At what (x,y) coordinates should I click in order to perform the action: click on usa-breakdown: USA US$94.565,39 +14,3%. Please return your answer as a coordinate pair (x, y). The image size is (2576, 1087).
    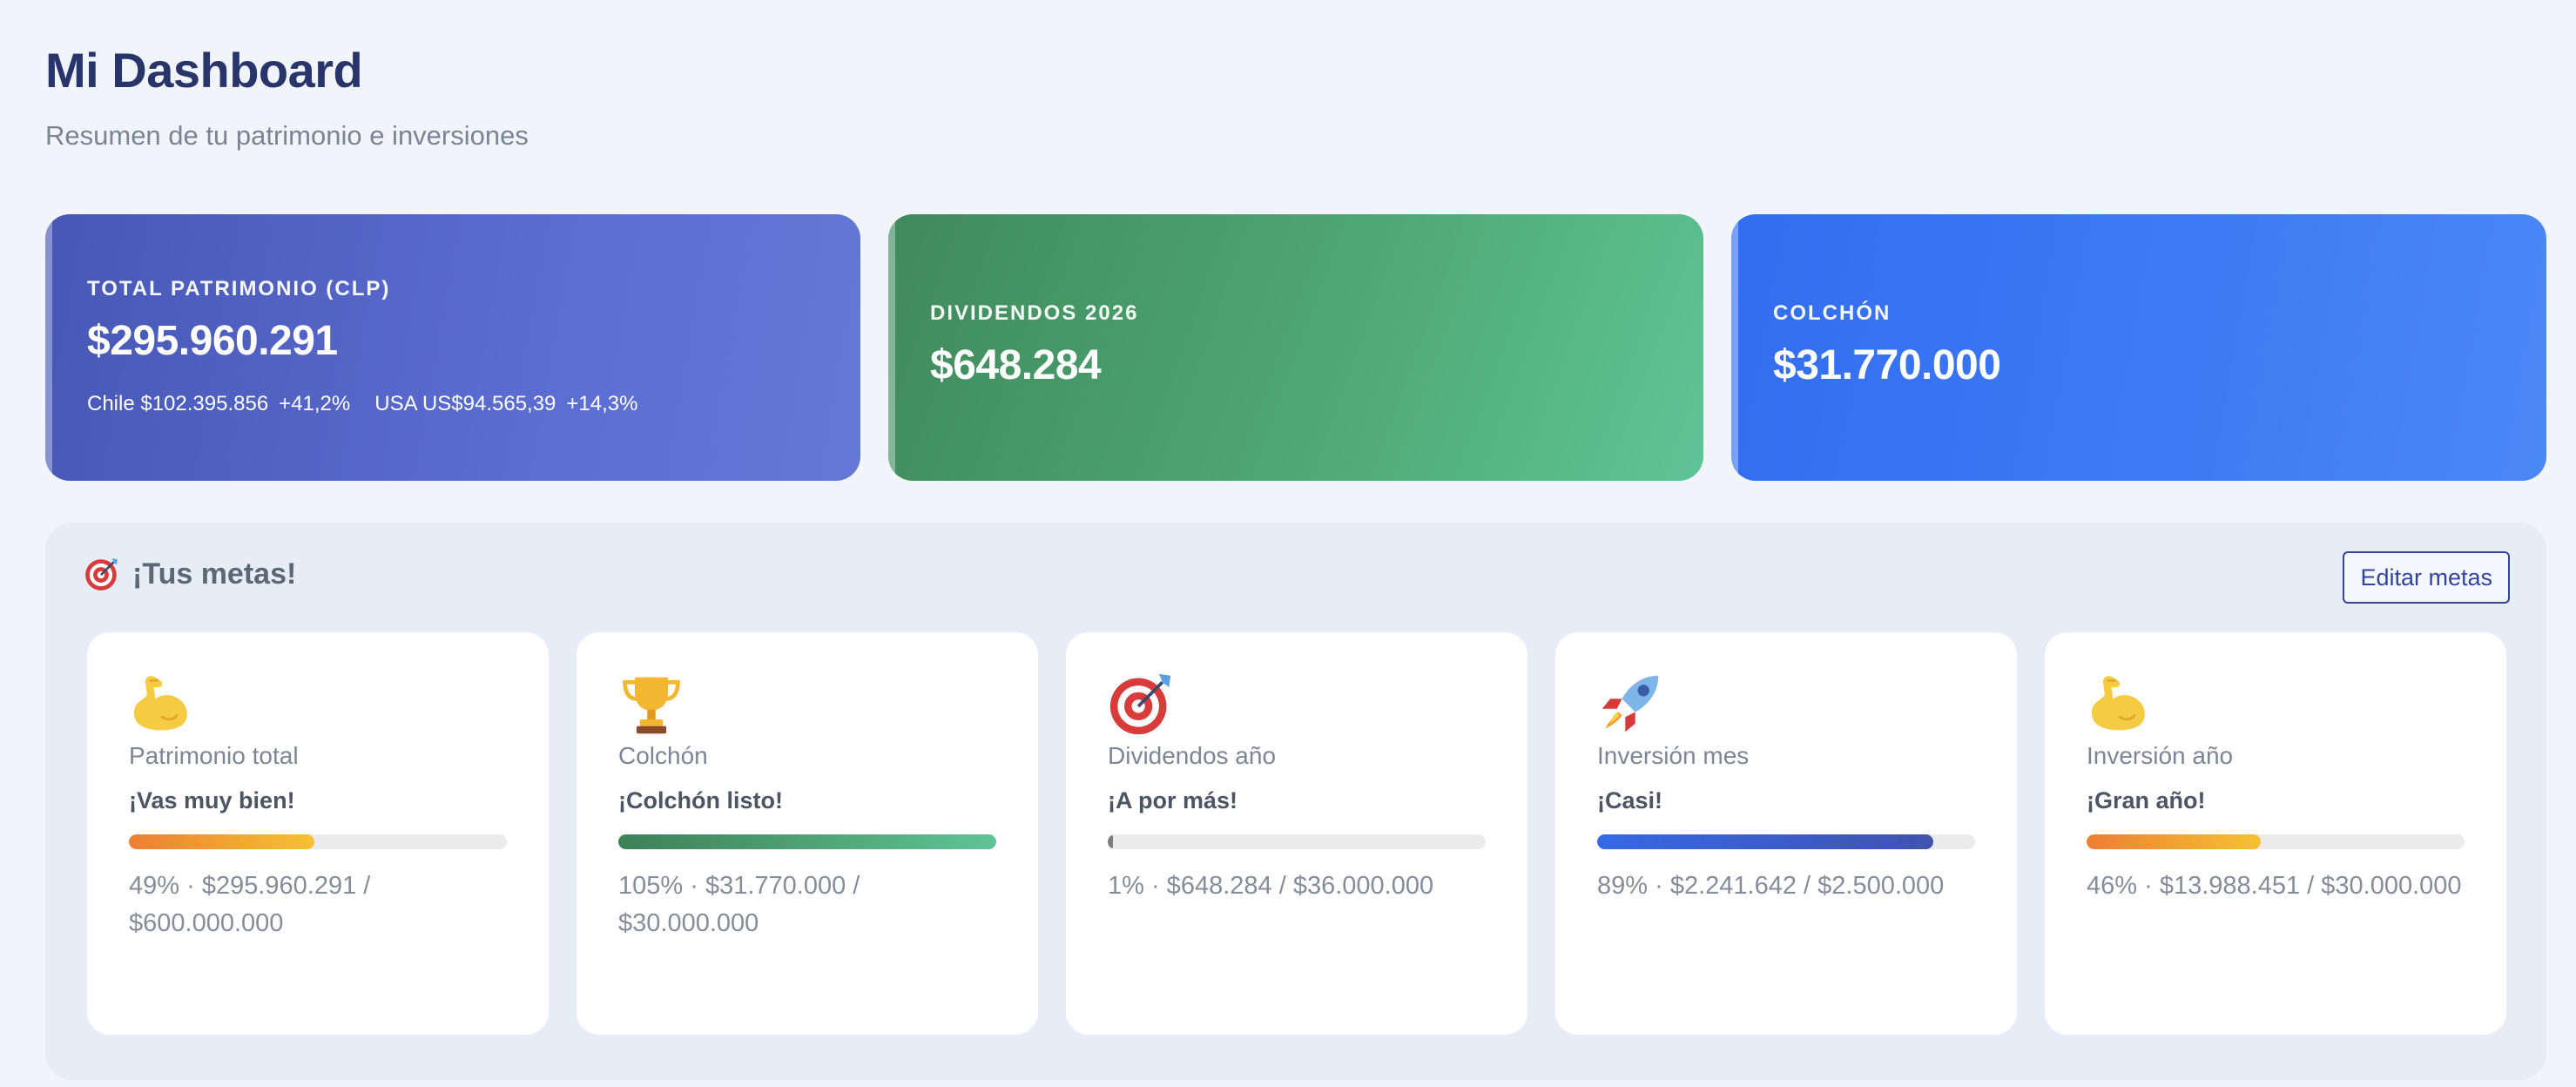
    Looking at the image, I should click on (505, 404).